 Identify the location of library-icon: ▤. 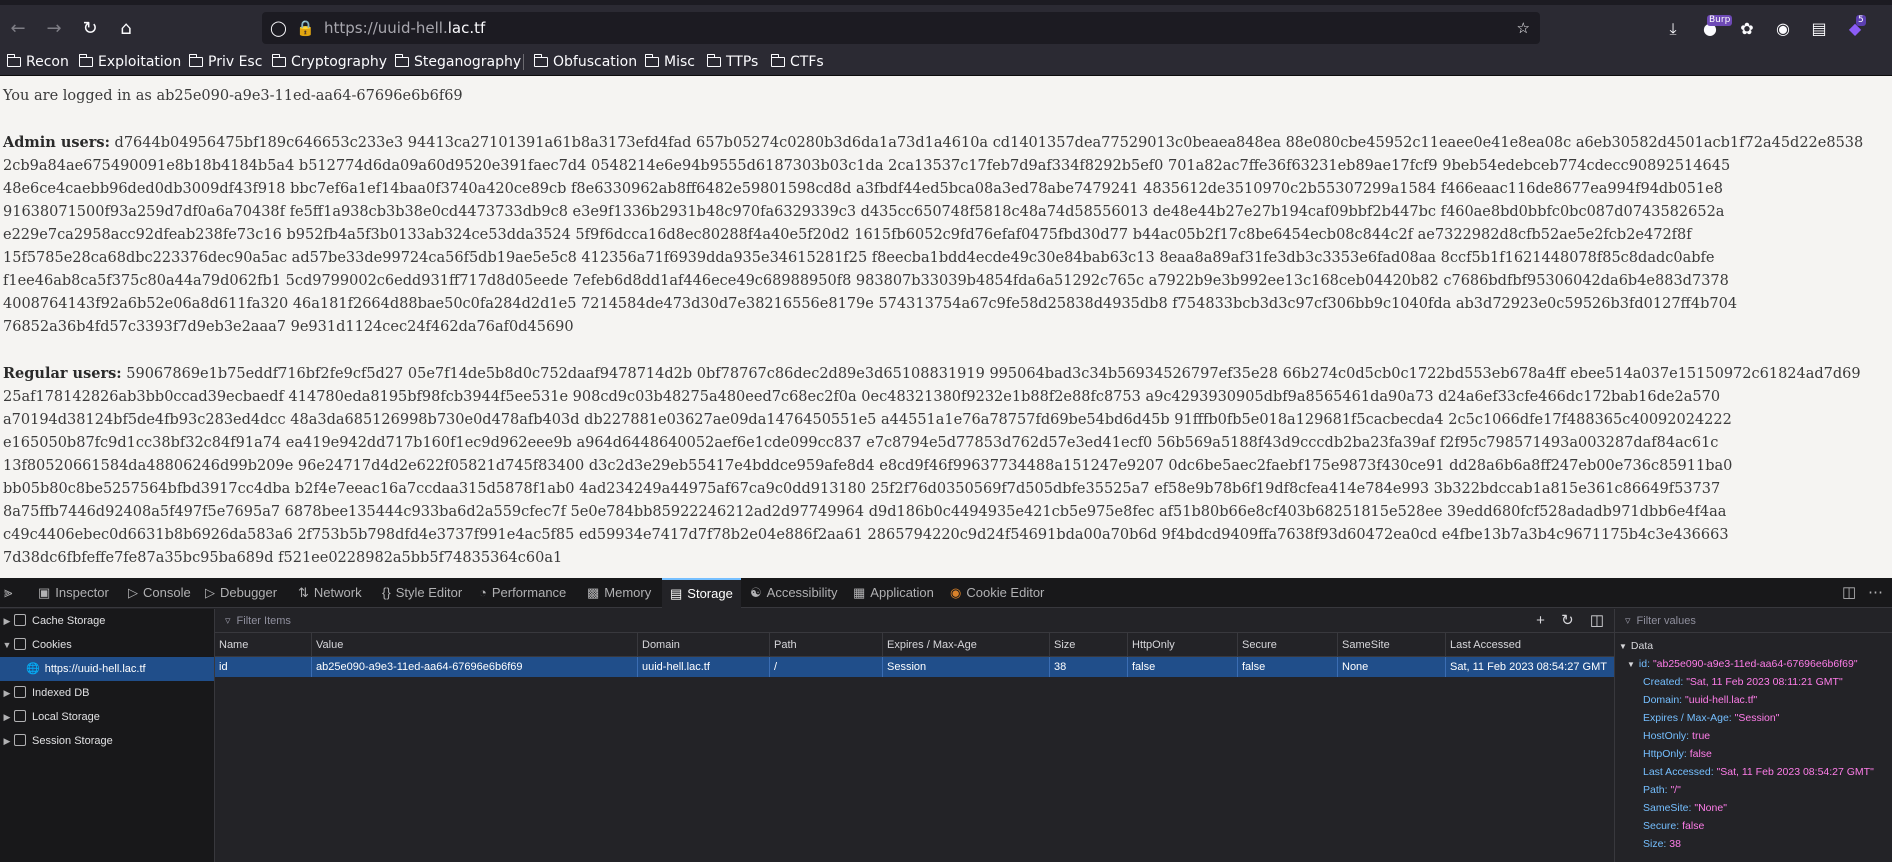
(1819, 29).